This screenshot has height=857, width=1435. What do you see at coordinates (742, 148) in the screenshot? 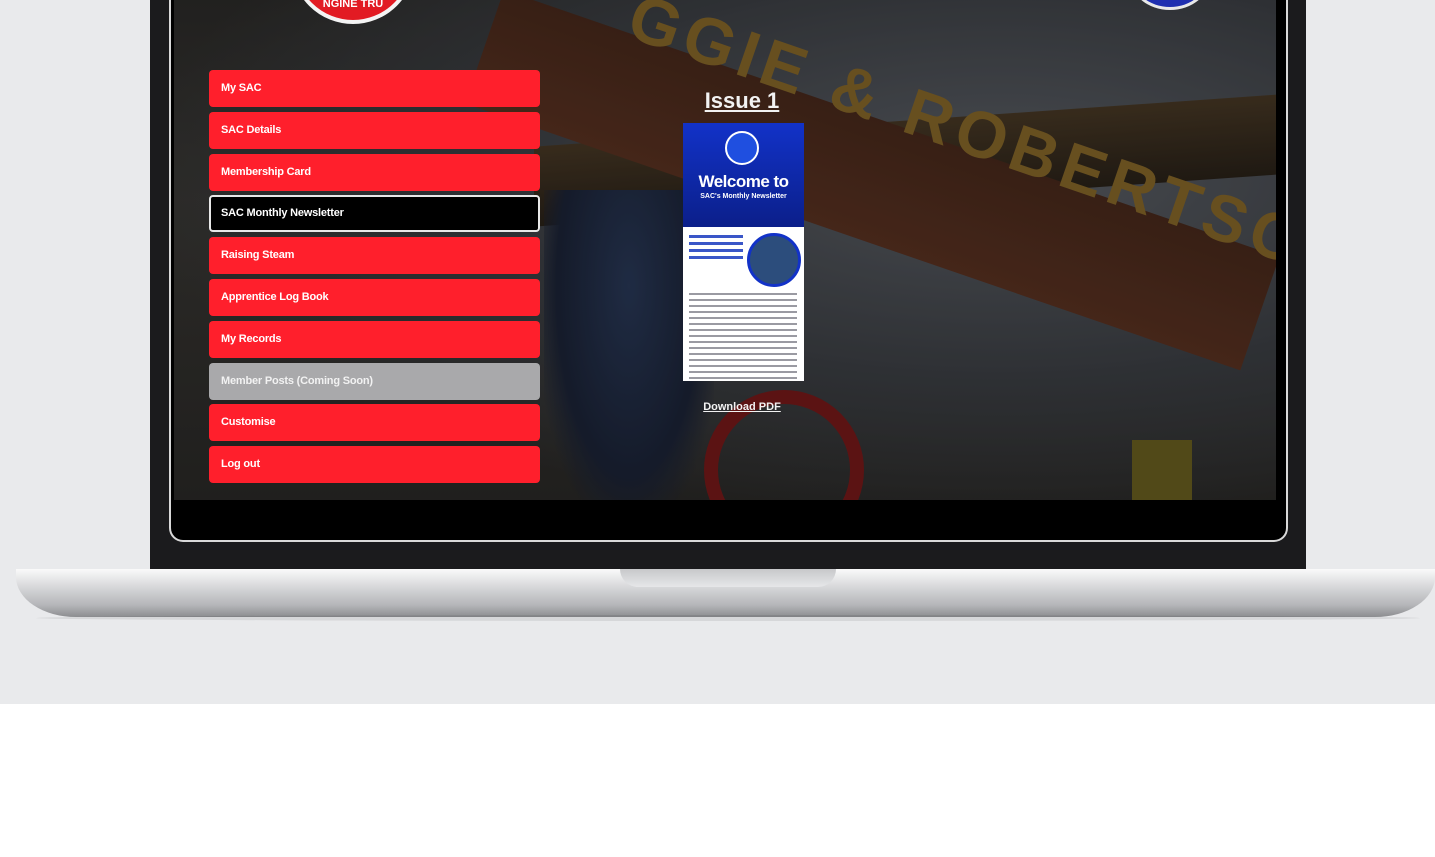
I see `newsletter-badge-icon` at bounding box center [742, 148].